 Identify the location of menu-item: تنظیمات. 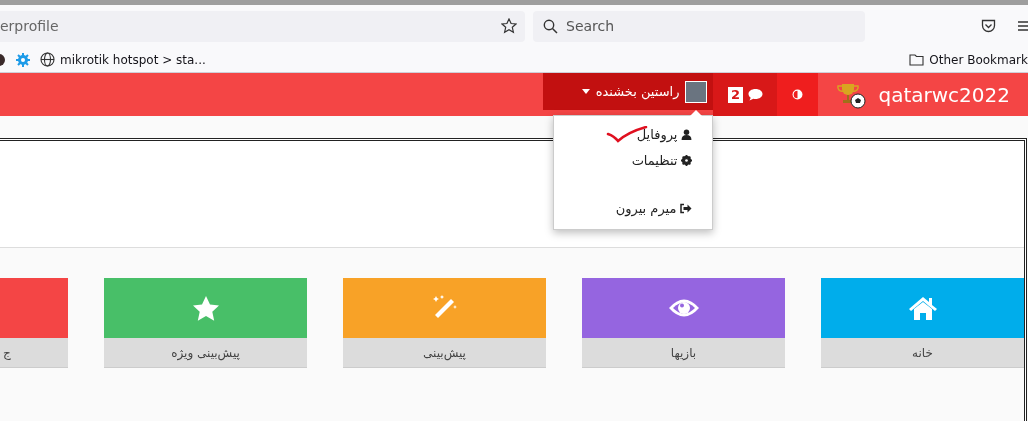
(633, 160).